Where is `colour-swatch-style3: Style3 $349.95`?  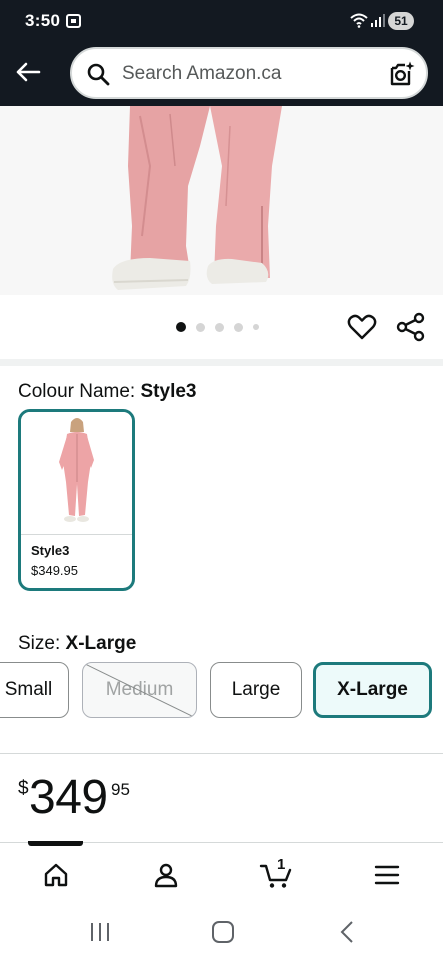
colour-swatch-style3: Style3 $349.95 is located at coordinates (76, 500).